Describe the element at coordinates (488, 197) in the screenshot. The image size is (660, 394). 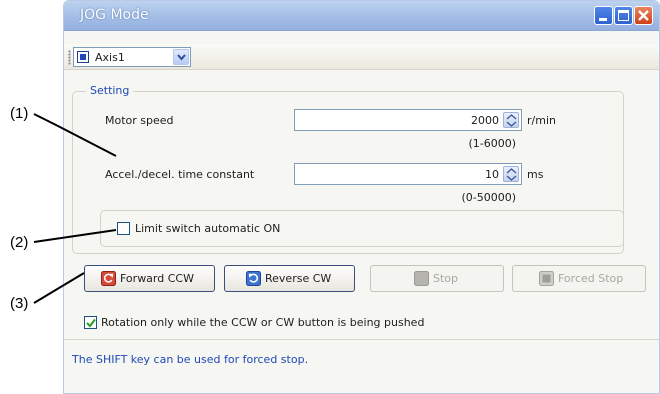
I see `accel-range: (0-50000)` at that location.